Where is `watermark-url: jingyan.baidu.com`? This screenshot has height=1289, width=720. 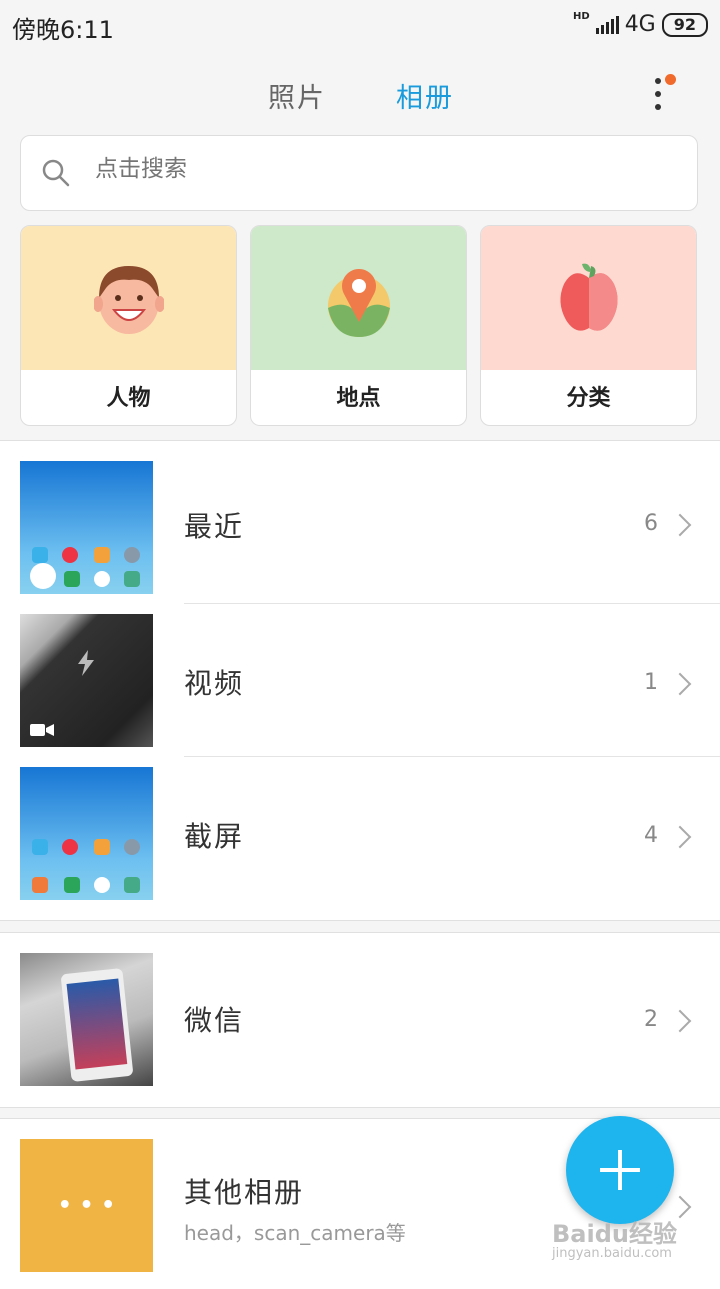 watermark-url: jingyan.baidu.com is located at coordinates (612, 1253).